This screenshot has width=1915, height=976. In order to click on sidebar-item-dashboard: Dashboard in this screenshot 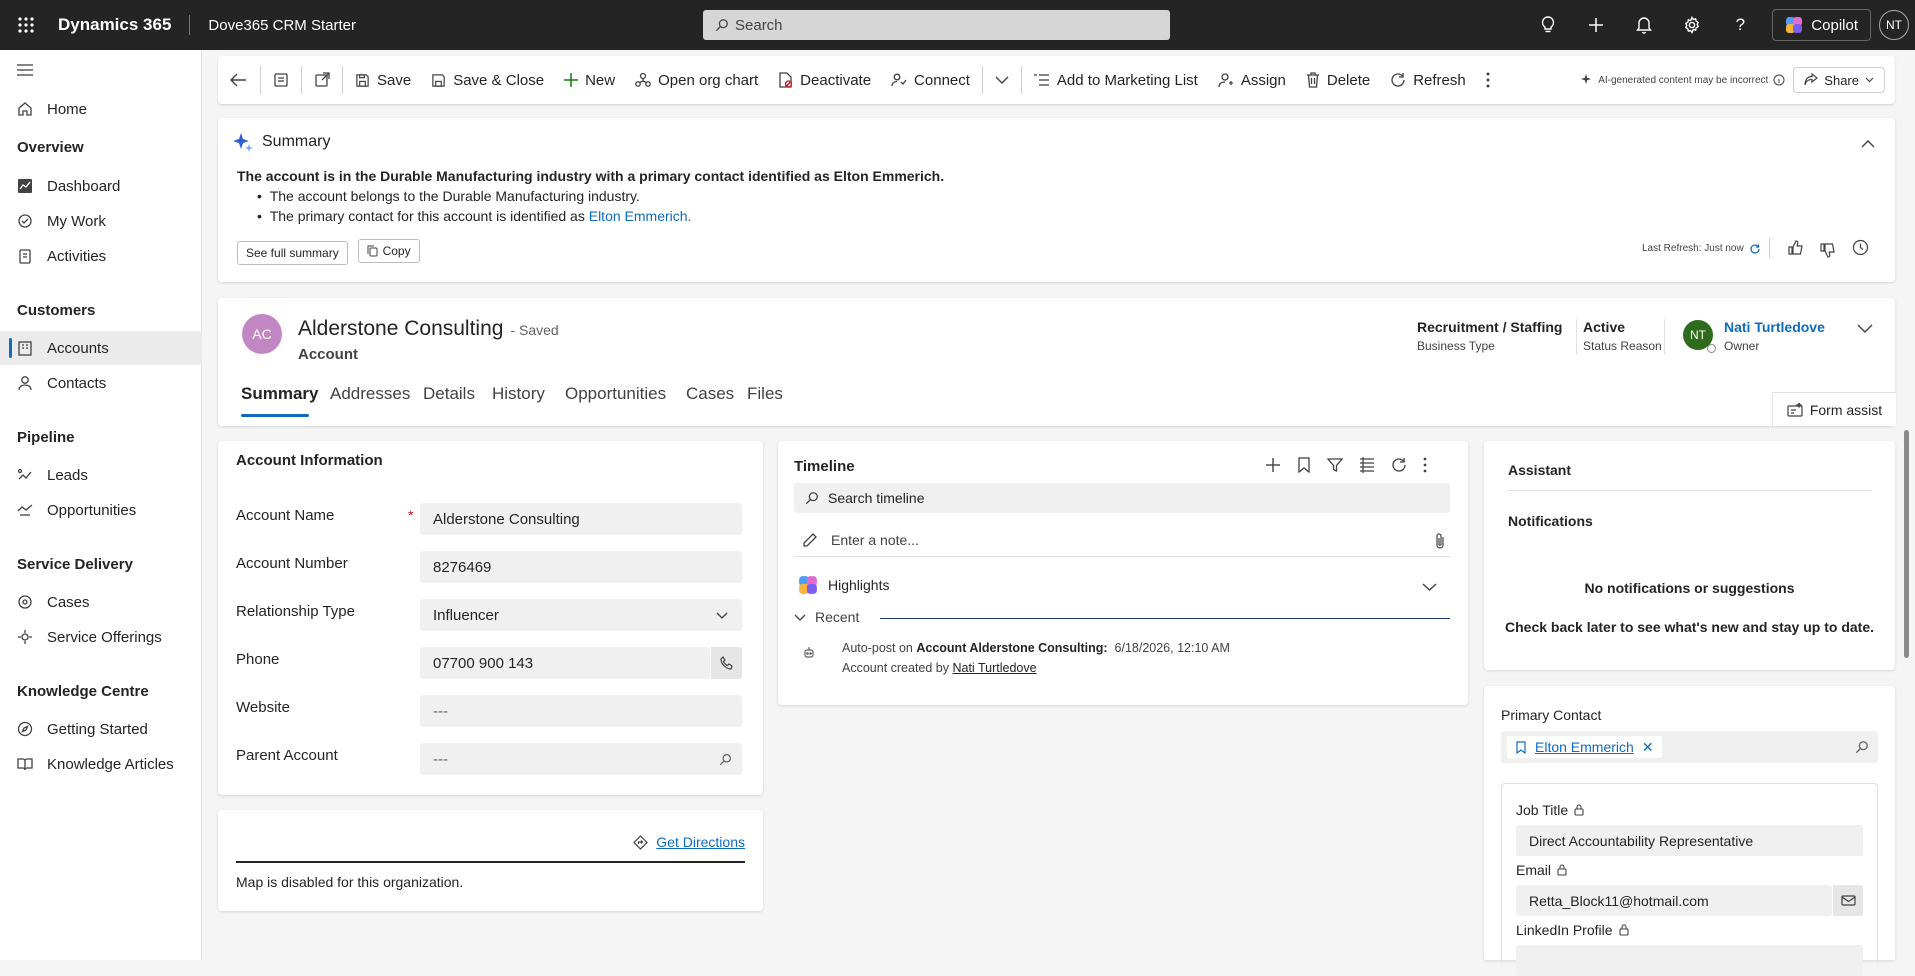, I will do `click(101, 186)`.